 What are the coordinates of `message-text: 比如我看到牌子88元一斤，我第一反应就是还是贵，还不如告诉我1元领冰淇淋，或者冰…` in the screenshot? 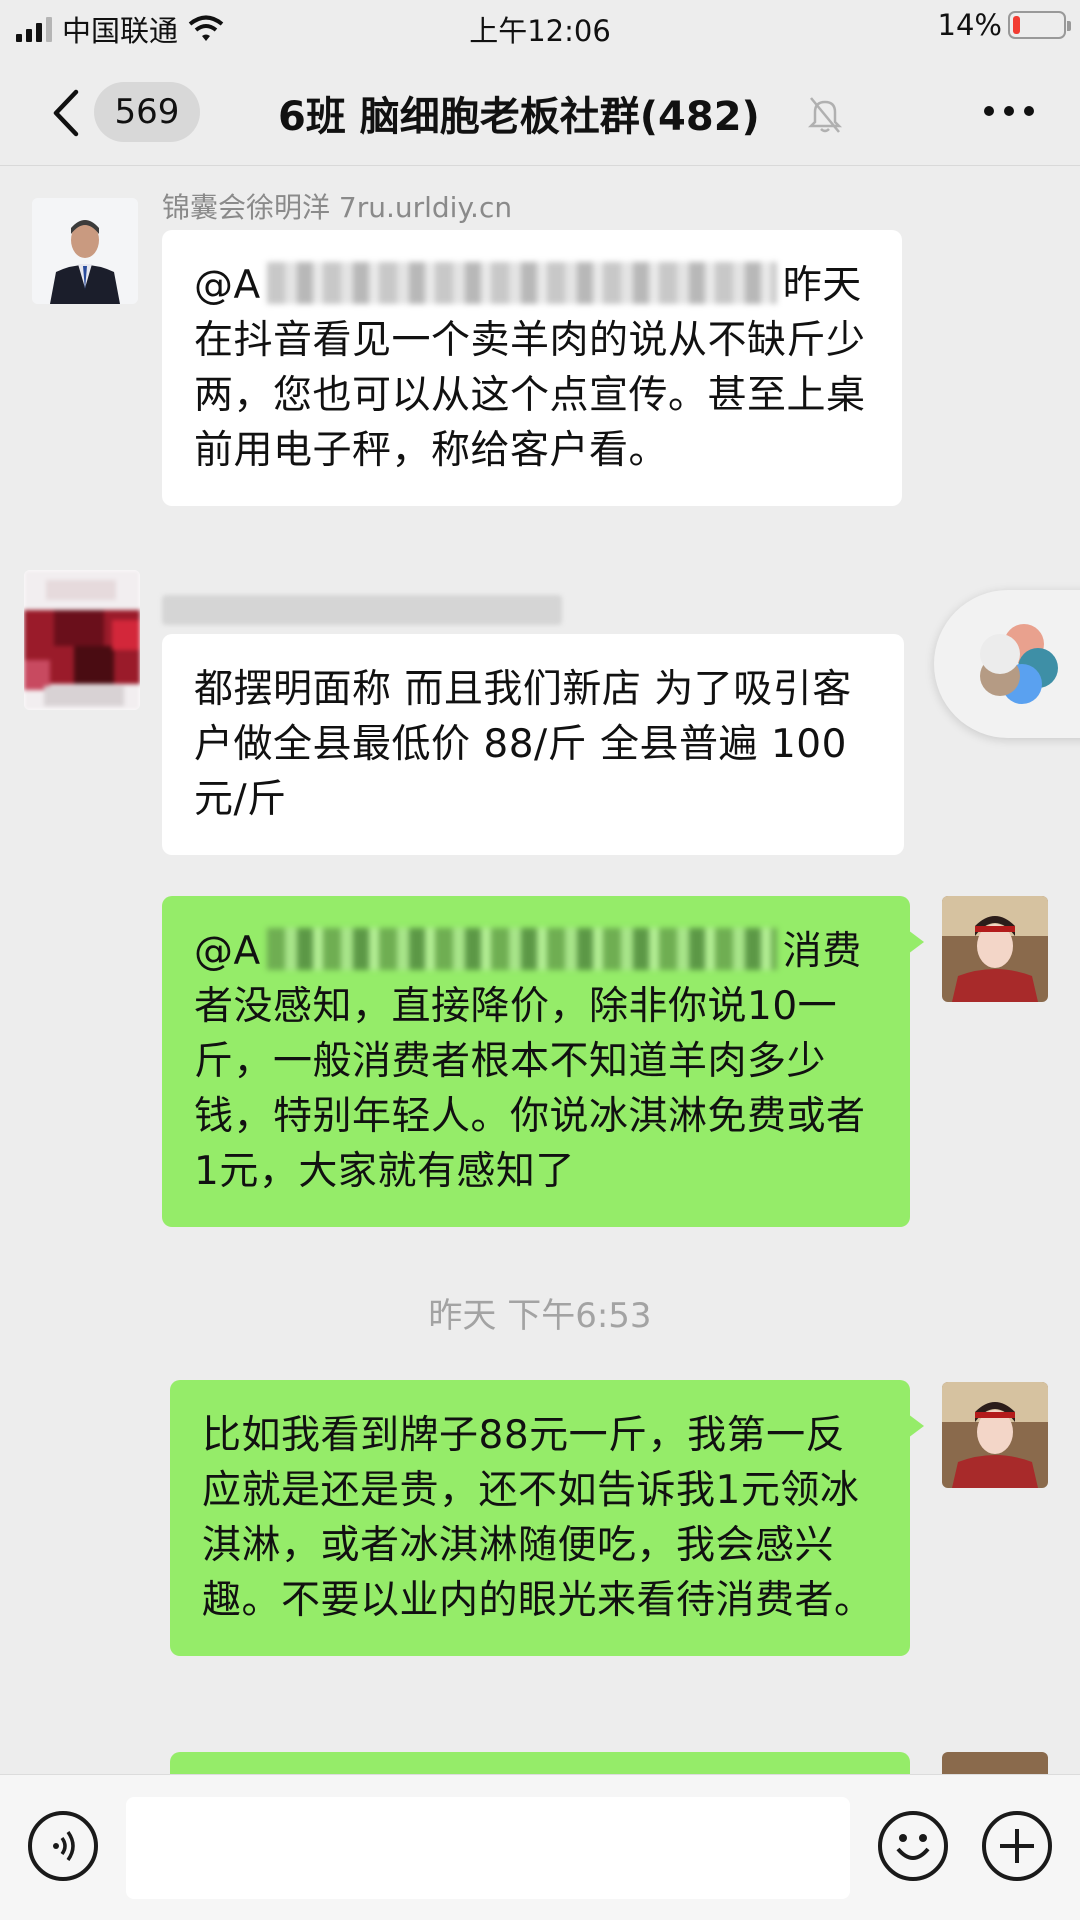 It's located at (538, 1518).